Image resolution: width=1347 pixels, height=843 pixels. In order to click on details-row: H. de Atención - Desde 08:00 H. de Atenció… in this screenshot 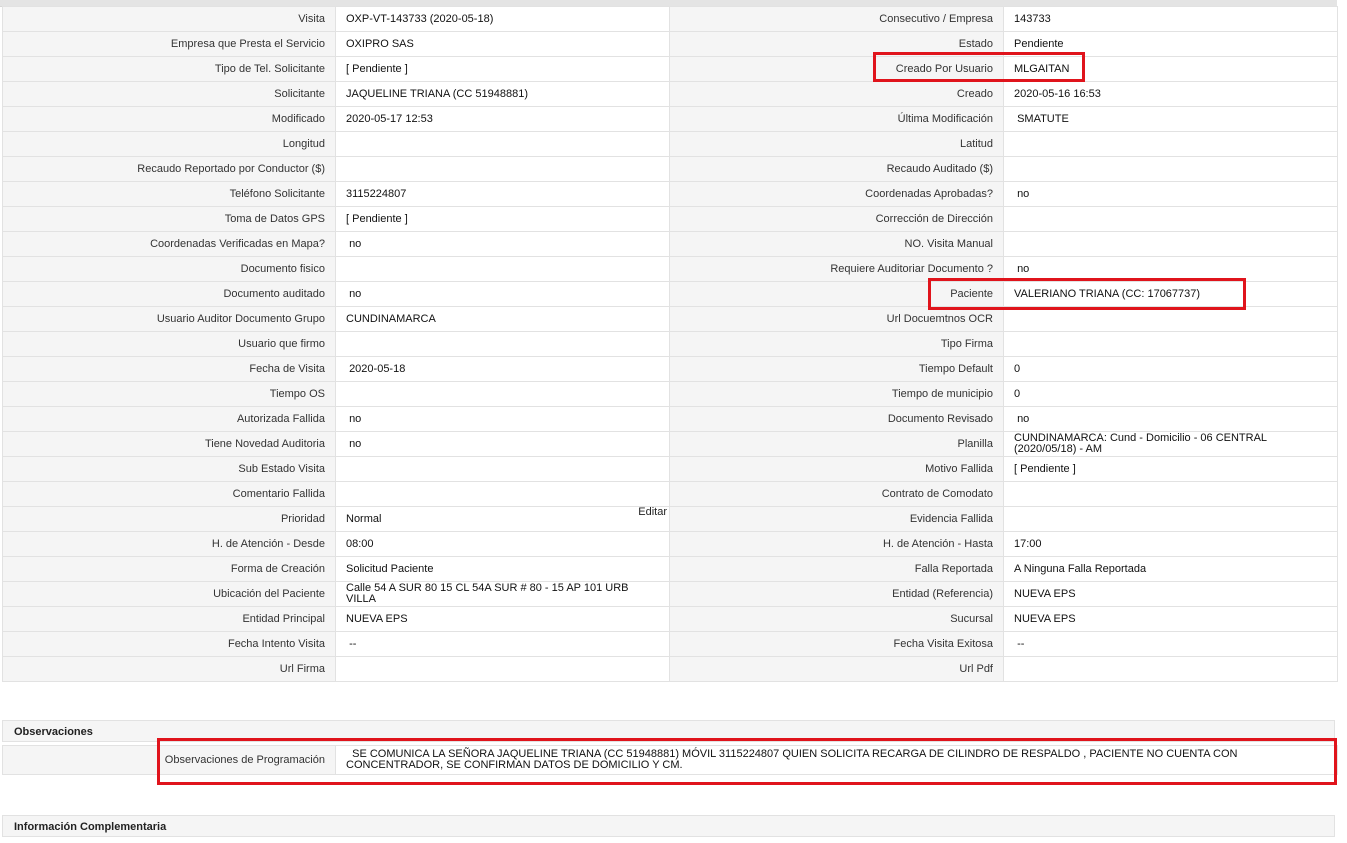, I will do `click(670, 544)`.